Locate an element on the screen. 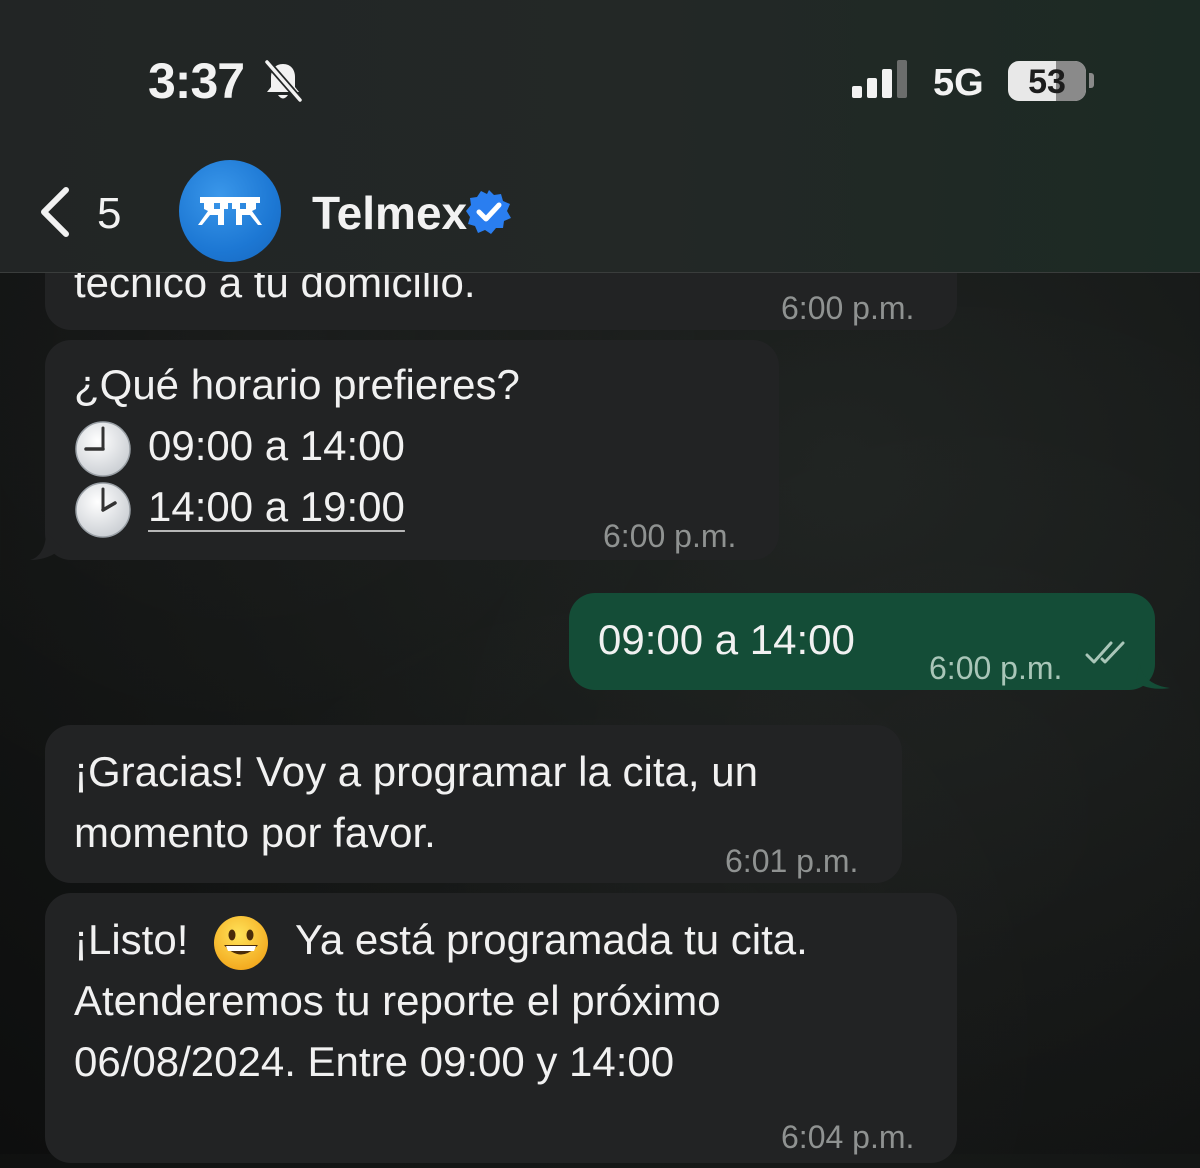  battery-level: 53 is located at coordinates (1047, 82).